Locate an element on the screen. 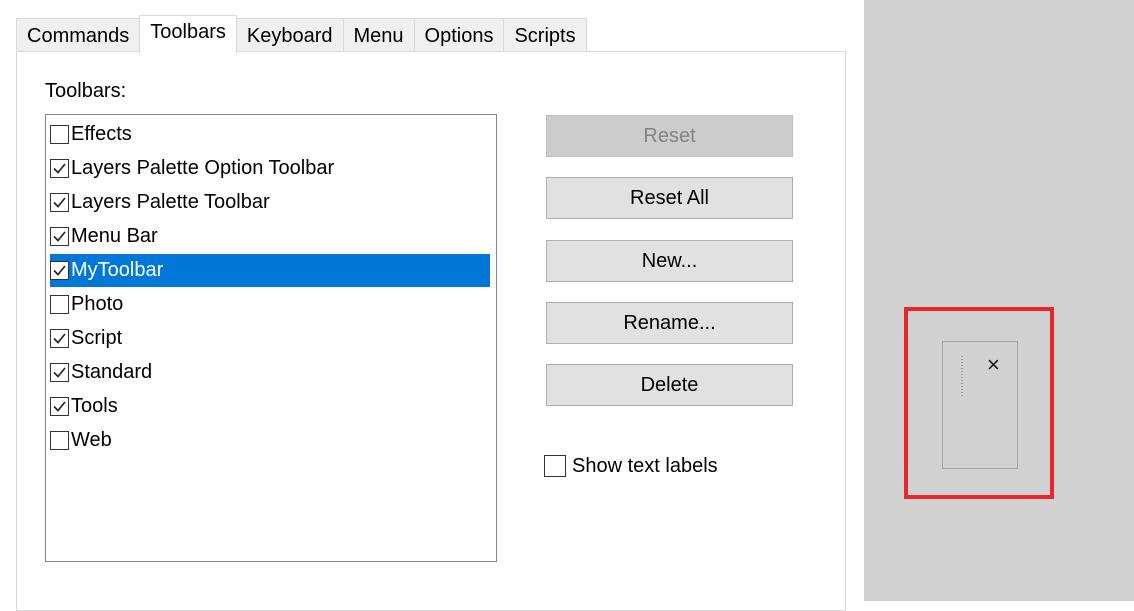 The width and height of the screenshot is (1134, 611). toolbar-item-web: Web is located at coordinates (81, 440).